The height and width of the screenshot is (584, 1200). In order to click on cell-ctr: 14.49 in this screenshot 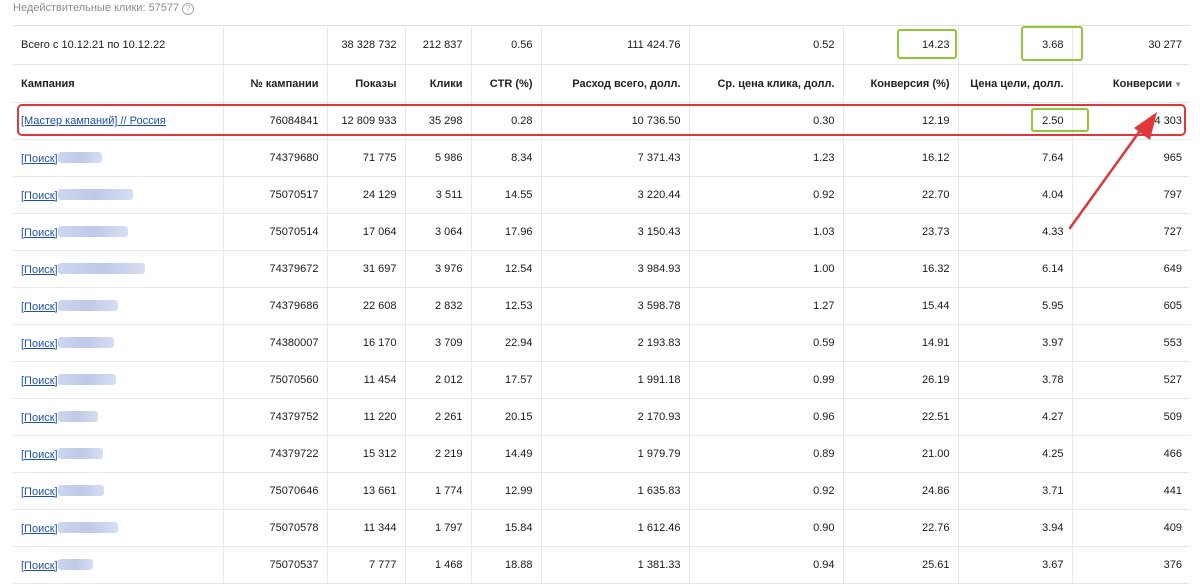, I will do `click(506, 454)`.